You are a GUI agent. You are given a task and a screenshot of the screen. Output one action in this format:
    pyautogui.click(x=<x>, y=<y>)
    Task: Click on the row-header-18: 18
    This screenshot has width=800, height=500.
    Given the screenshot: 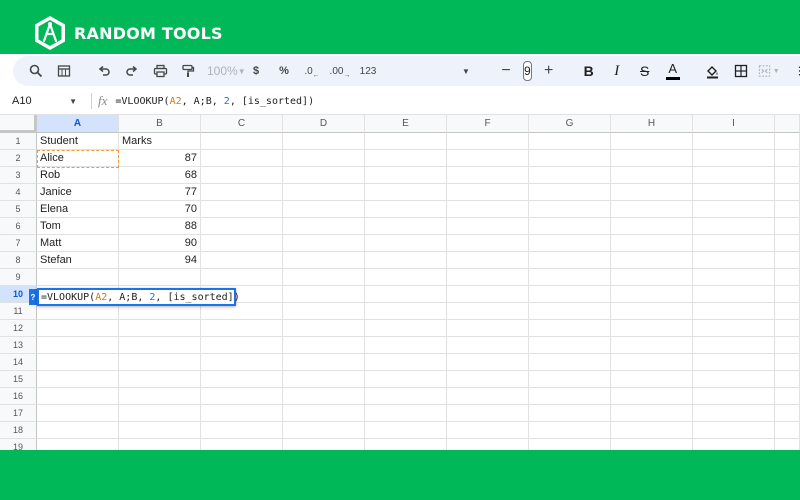 What is the action you would take?
    pyautogui.click(x=18, y=430)
    